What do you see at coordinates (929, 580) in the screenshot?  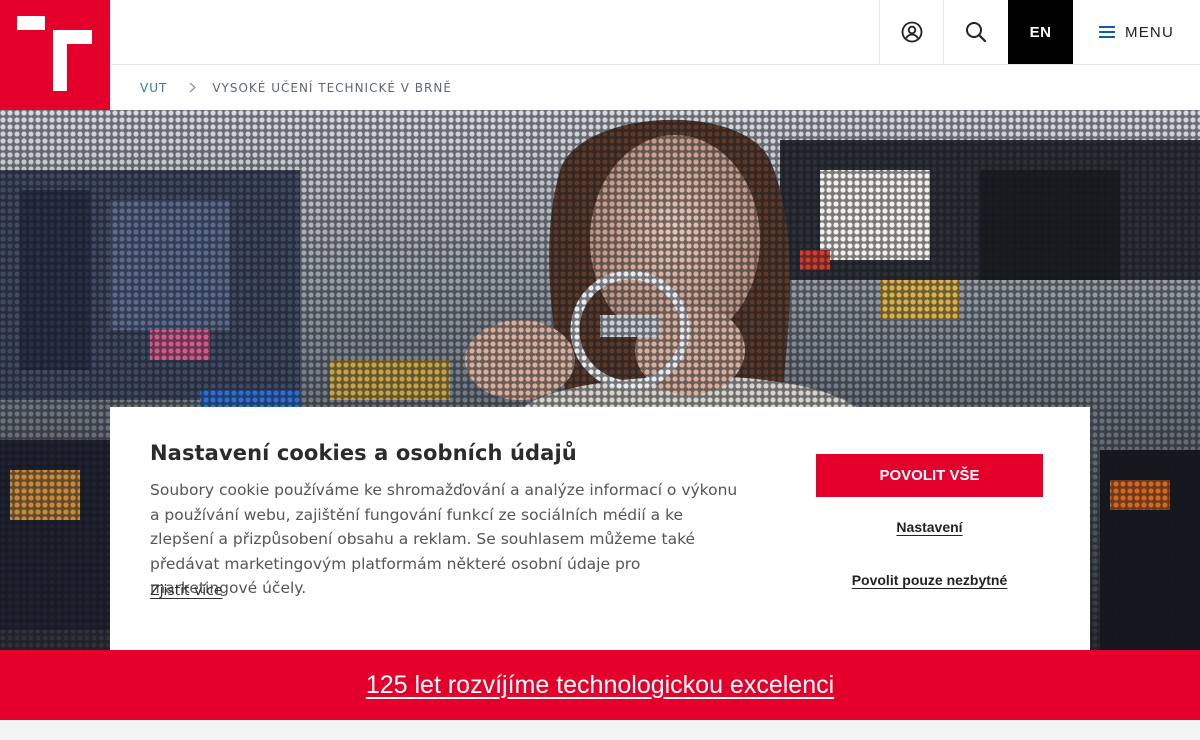 I see `allow-necessary-link: Povolit pouze nezbytné` at bounding box center [929, 580].